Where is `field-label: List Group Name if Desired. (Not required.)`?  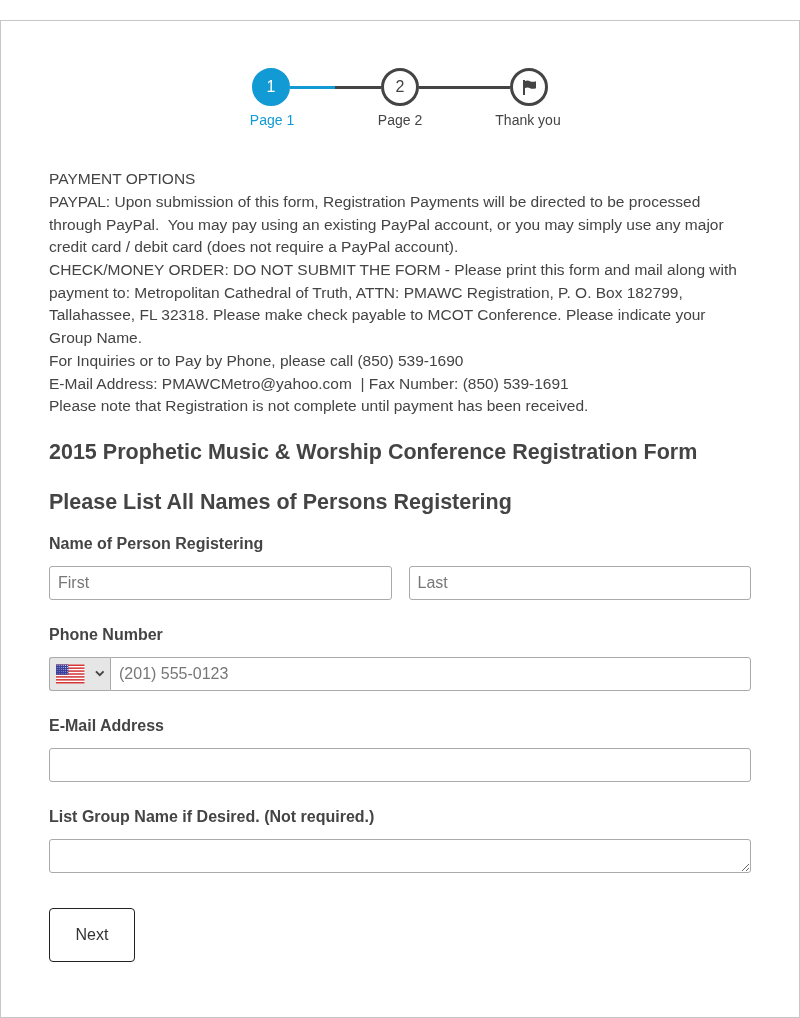
field-label: List Group Name if Desired. (Not required.) is located at coordinates (212, 816).